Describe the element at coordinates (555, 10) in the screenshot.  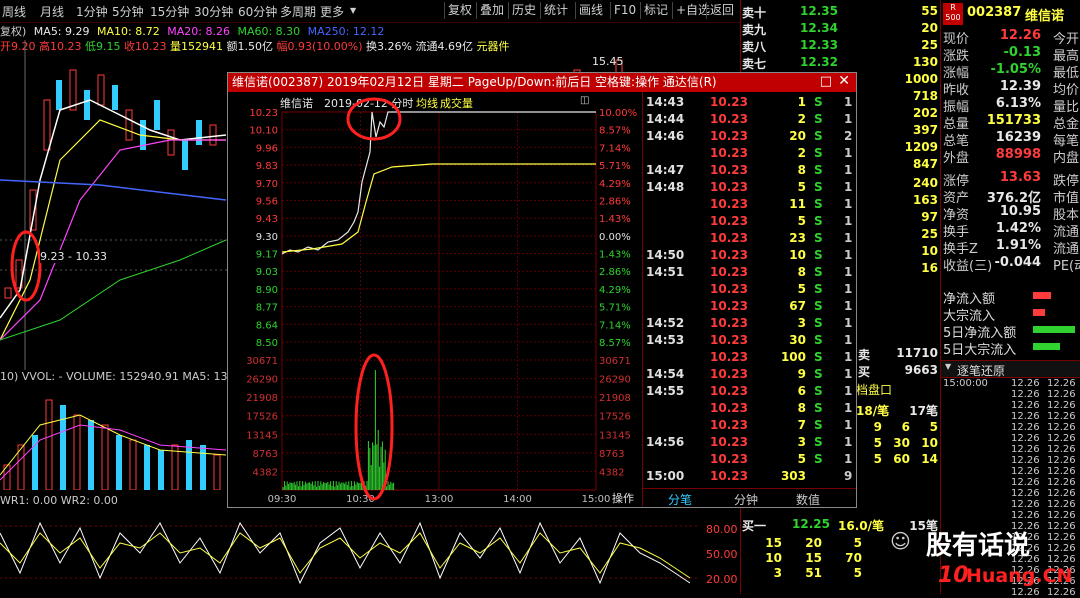
I see `stats-button: 统计` at that location.